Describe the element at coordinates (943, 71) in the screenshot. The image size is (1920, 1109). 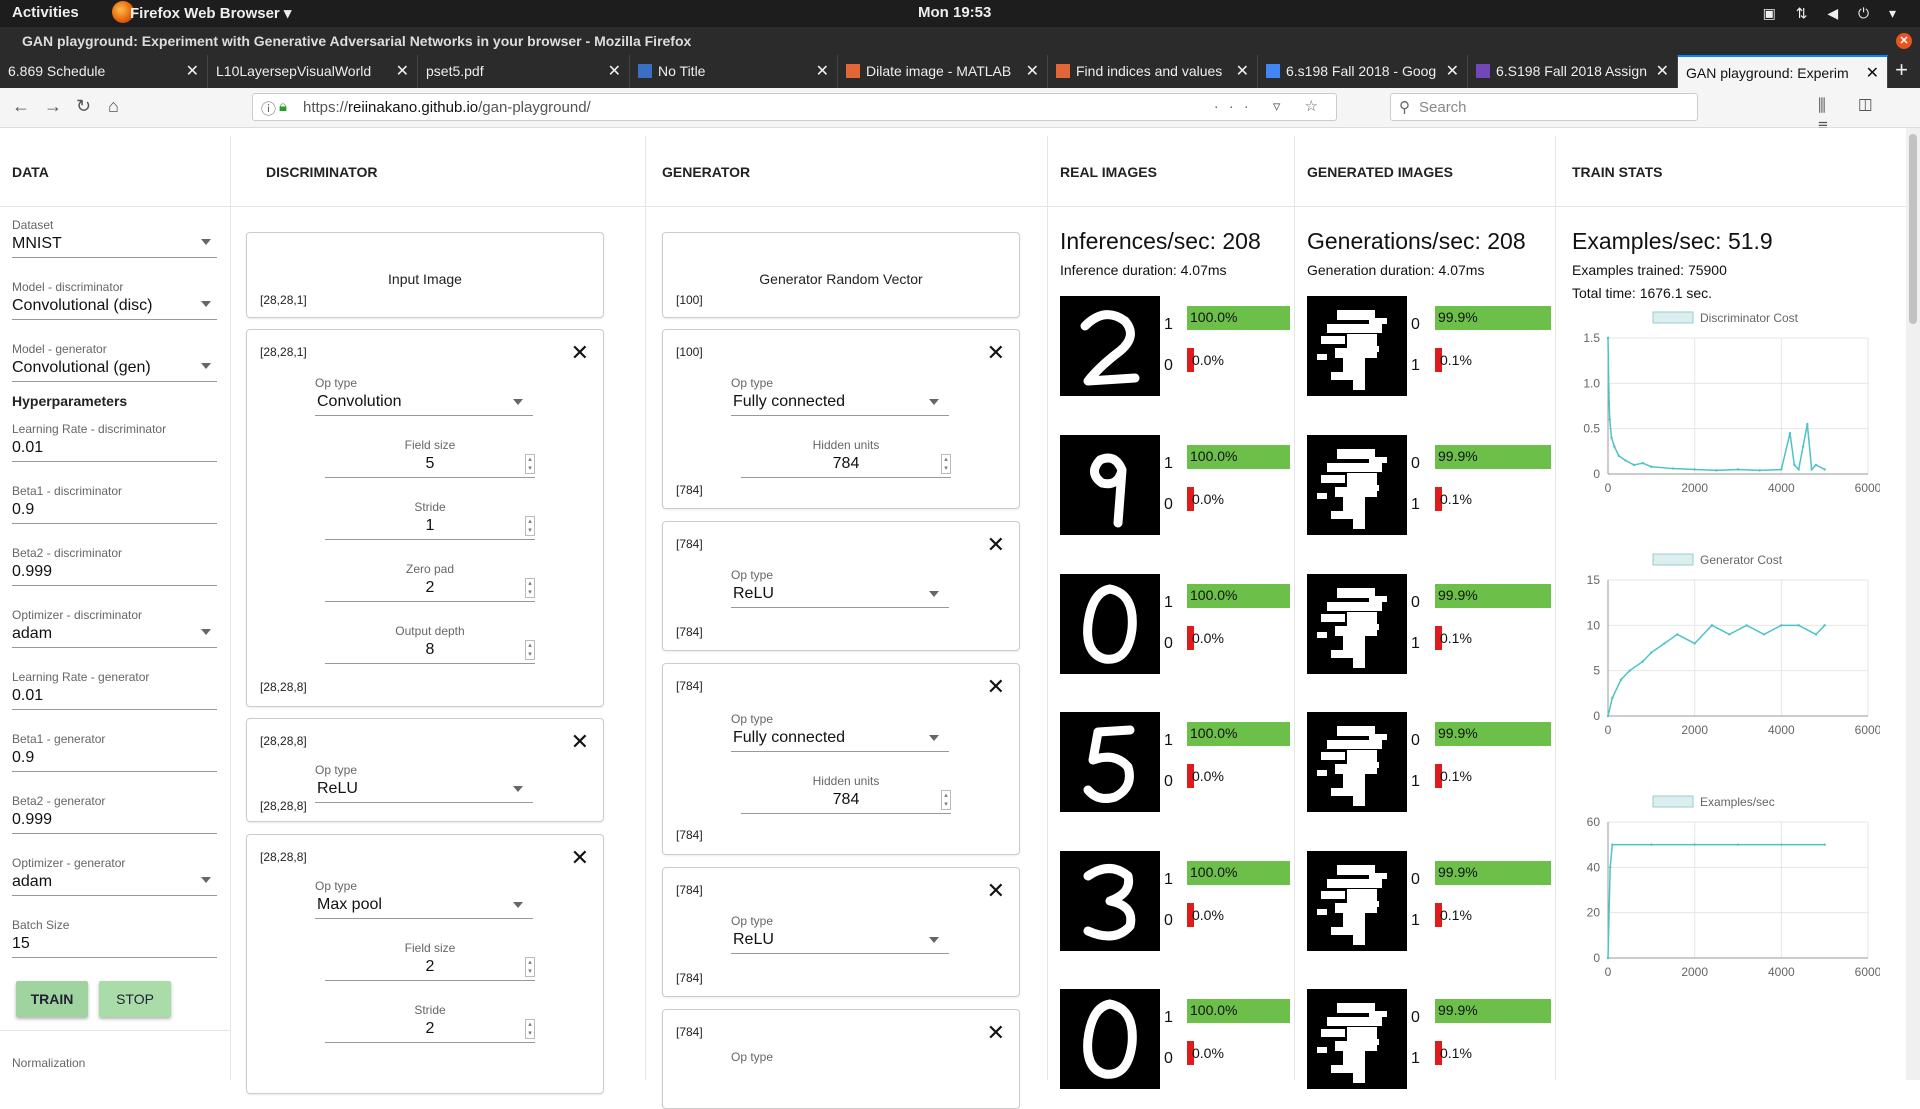
I see `tab-dilate-image: Dilate image - MATLAB ✕` at that location.